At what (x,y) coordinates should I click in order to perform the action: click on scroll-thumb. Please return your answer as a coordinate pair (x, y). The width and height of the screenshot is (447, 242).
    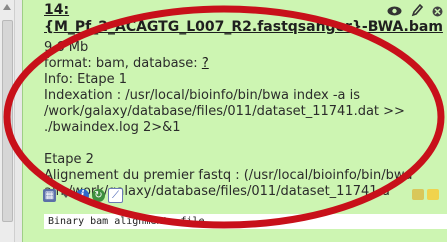
    Looking at the image, I should click on (7, 121).